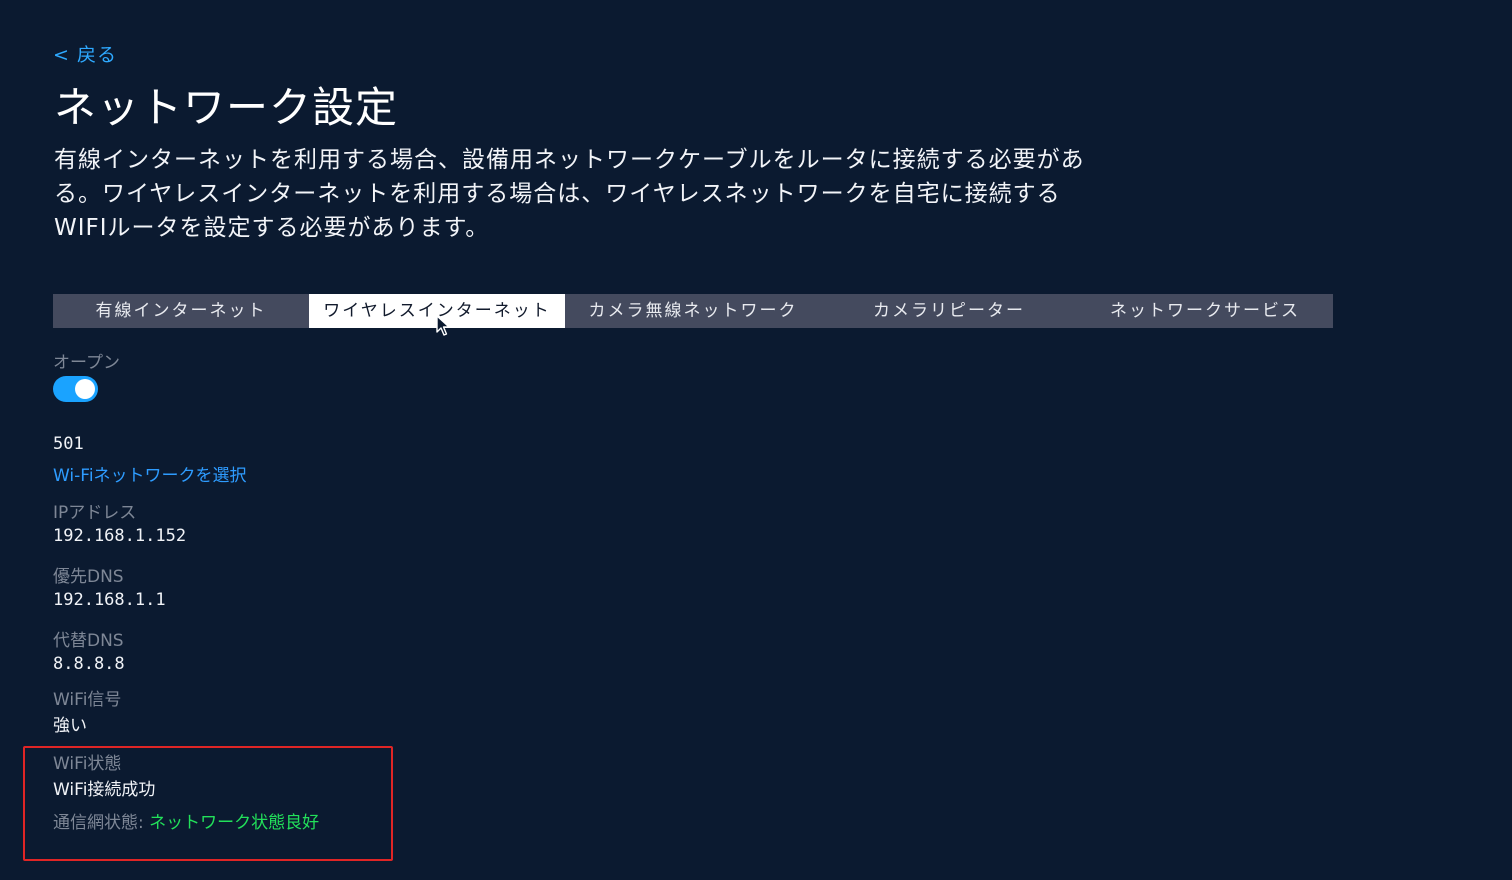 The width and height of the screenshot is (1512, 880). What do you see at coordinates (98, 823) in the screenshot?
I see `network-status-label: 通信網状態:` at bounding box center [98, 823].